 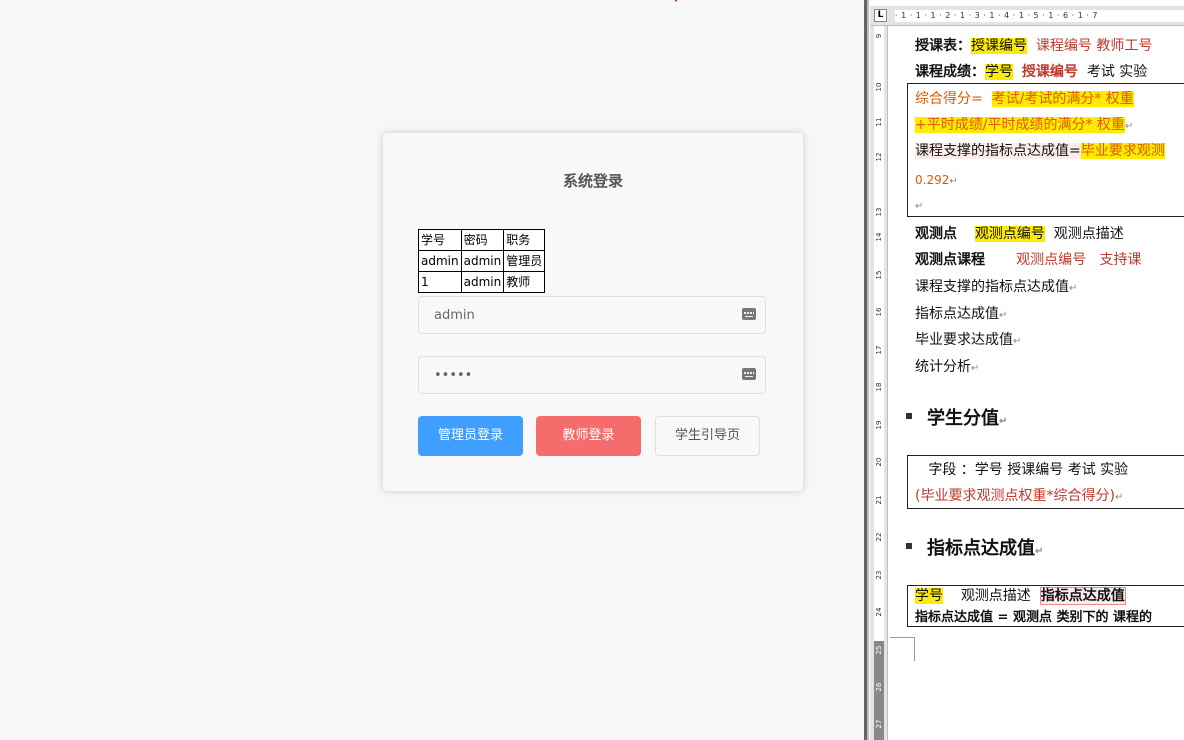 I want to click on doc-text: 支持课, so click(x=1120, y=260).